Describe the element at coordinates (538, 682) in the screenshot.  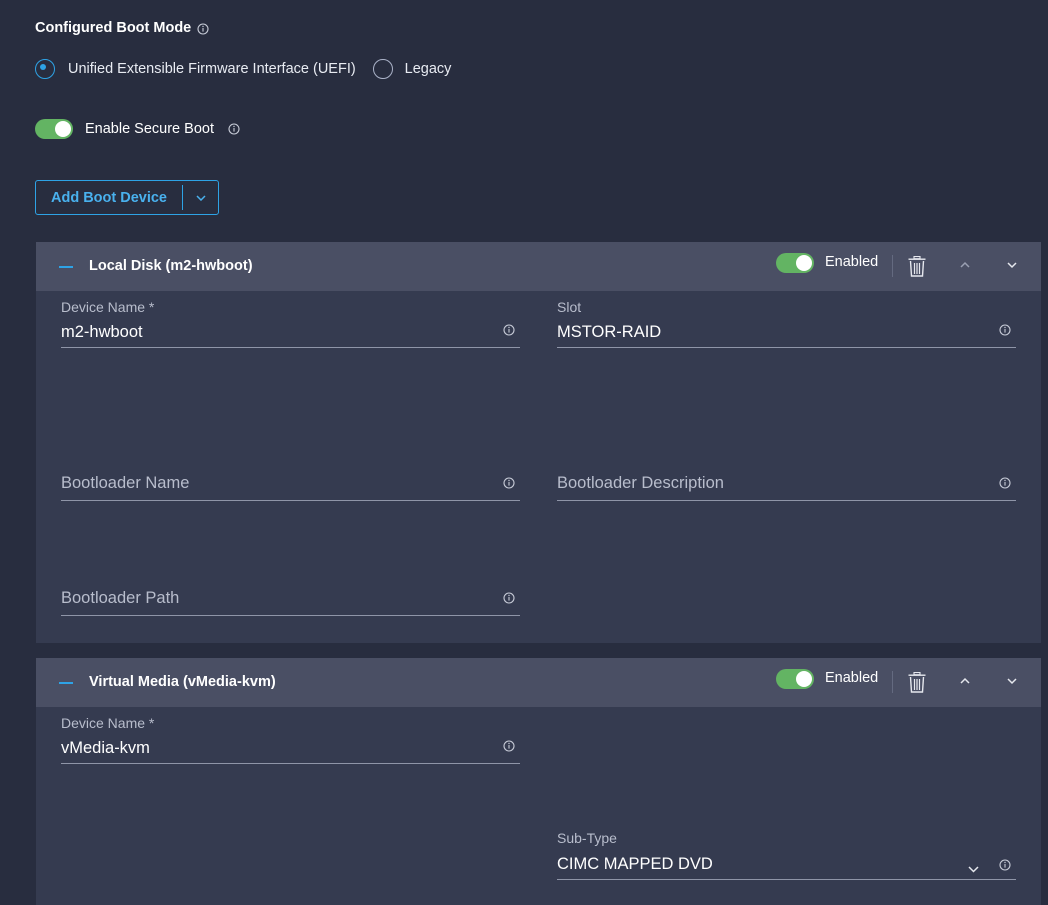
I see `panel-header: Virtual Media (vMedia-kvm) Enabled` at that location.